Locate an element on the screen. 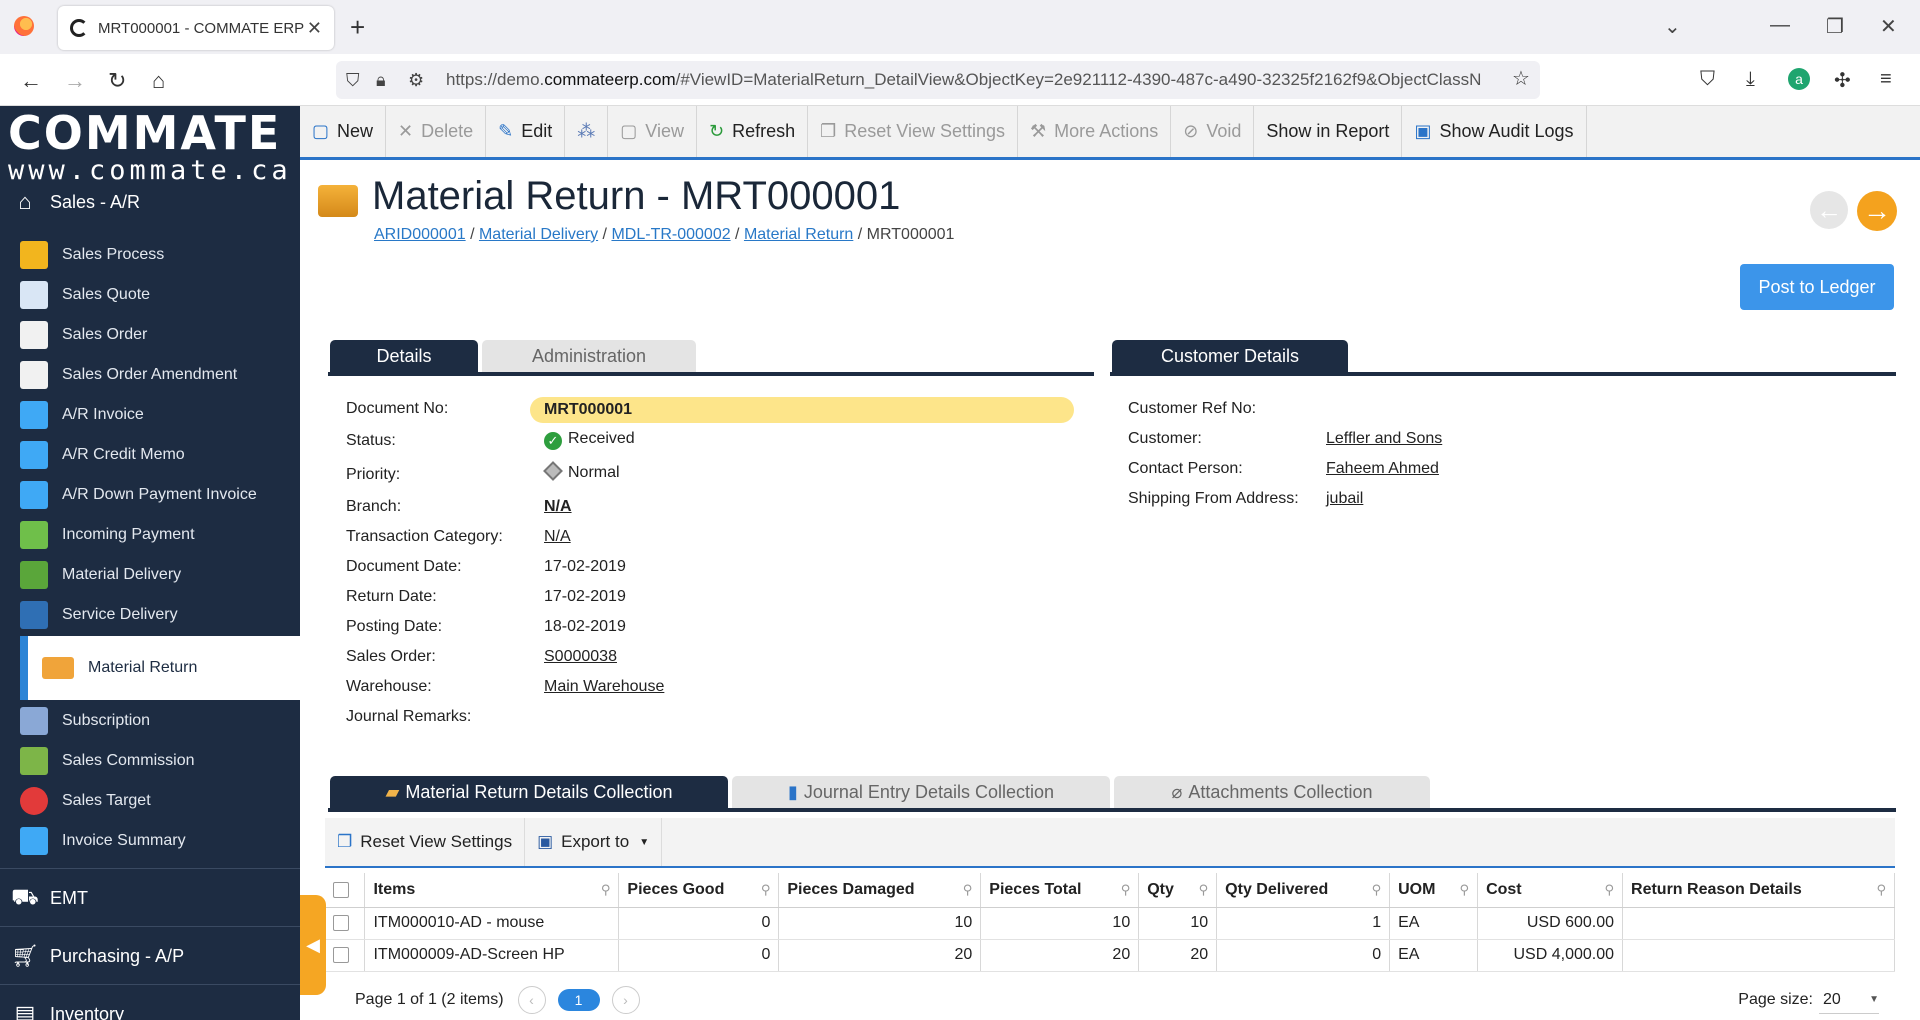 This screenshot has width=1920, height=1020. next-page-icon: › is located at coordinates (625, 1000).